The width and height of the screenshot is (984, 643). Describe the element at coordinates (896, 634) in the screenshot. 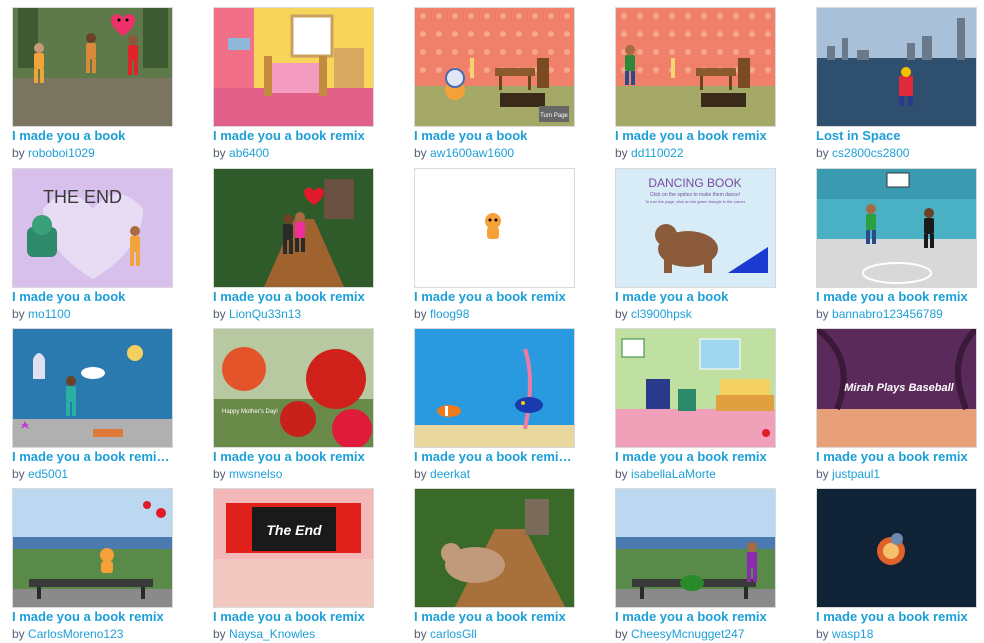

I see `project-owner: by wasp18` at that location.